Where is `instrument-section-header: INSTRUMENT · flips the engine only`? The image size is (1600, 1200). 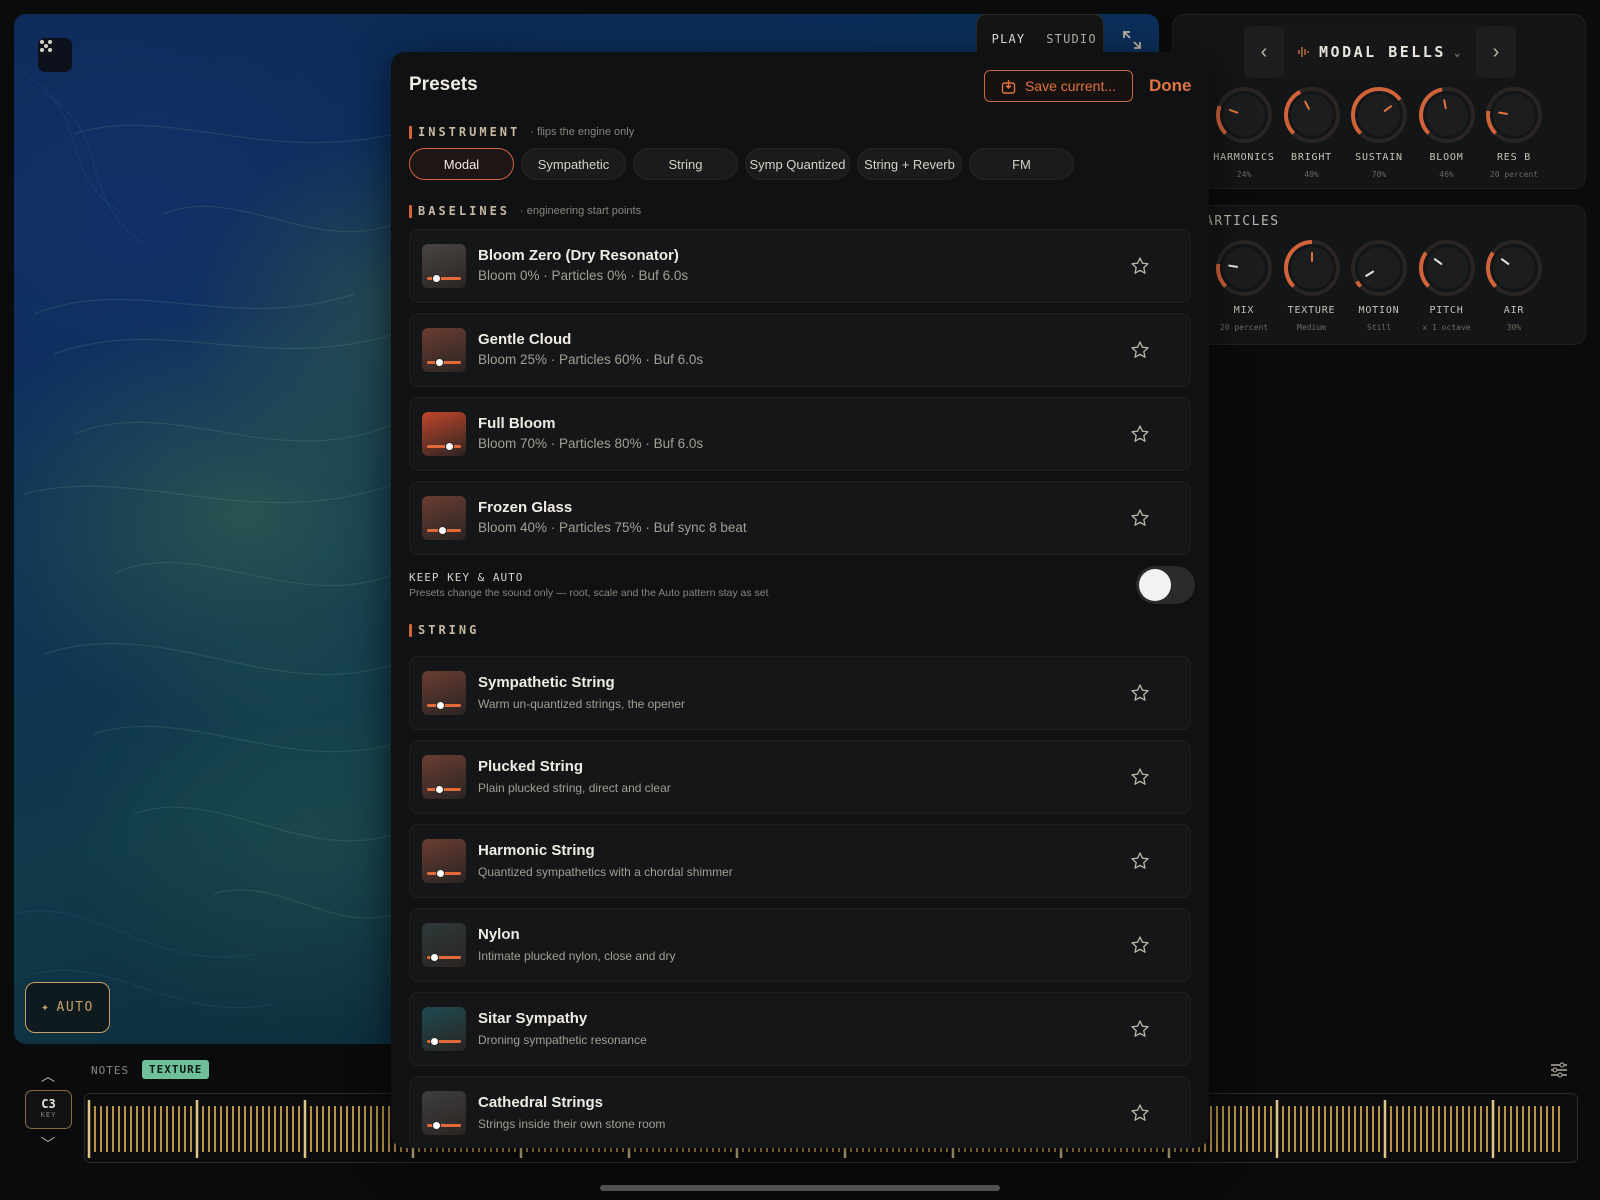 instrument-section-header: INSTRUMENT · flips the engine only is located at coordinates (521, 132).